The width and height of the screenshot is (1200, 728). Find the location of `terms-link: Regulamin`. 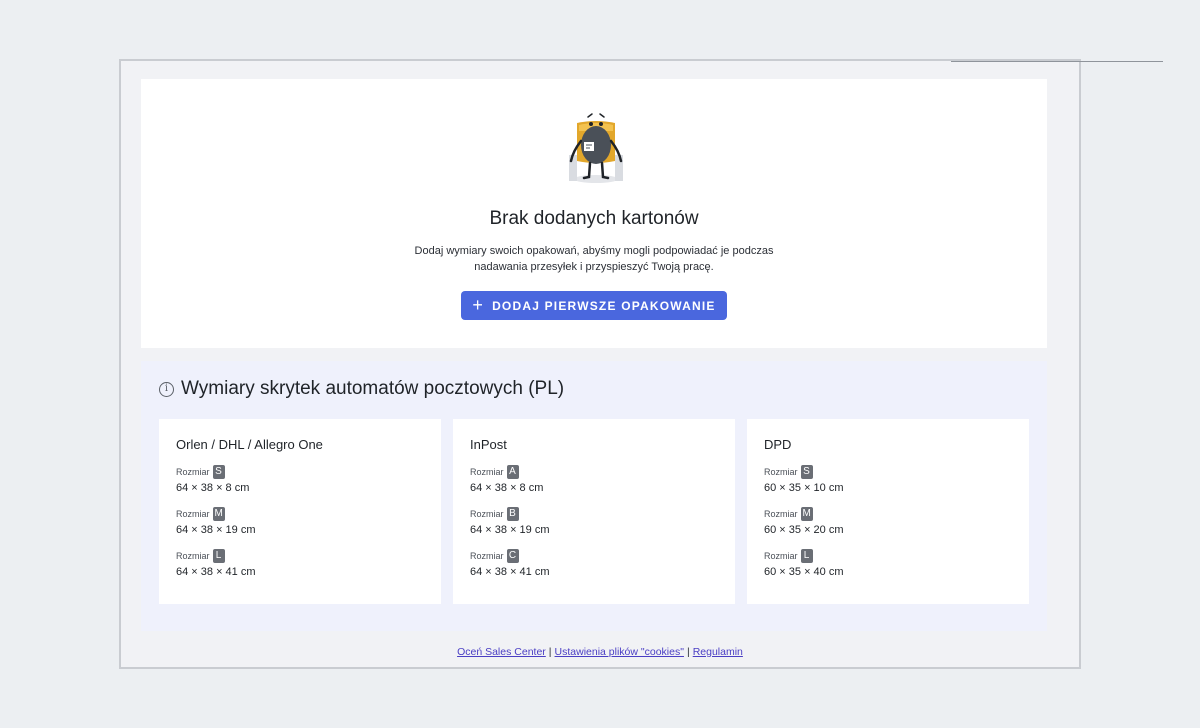

terms-link: Regulamin is located at coordinates (718, 652).